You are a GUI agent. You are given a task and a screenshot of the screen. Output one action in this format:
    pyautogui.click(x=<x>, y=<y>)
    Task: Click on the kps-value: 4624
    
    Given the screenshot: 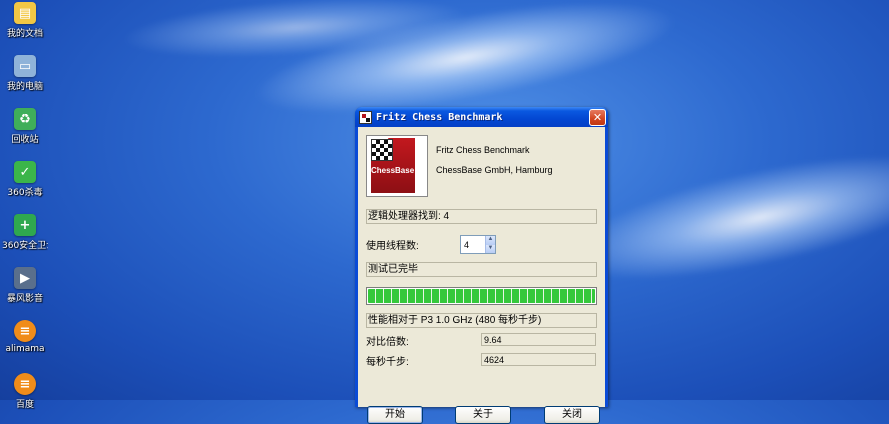 What is the action you would take?
    pyautogui.click(x=538, y=359)
    